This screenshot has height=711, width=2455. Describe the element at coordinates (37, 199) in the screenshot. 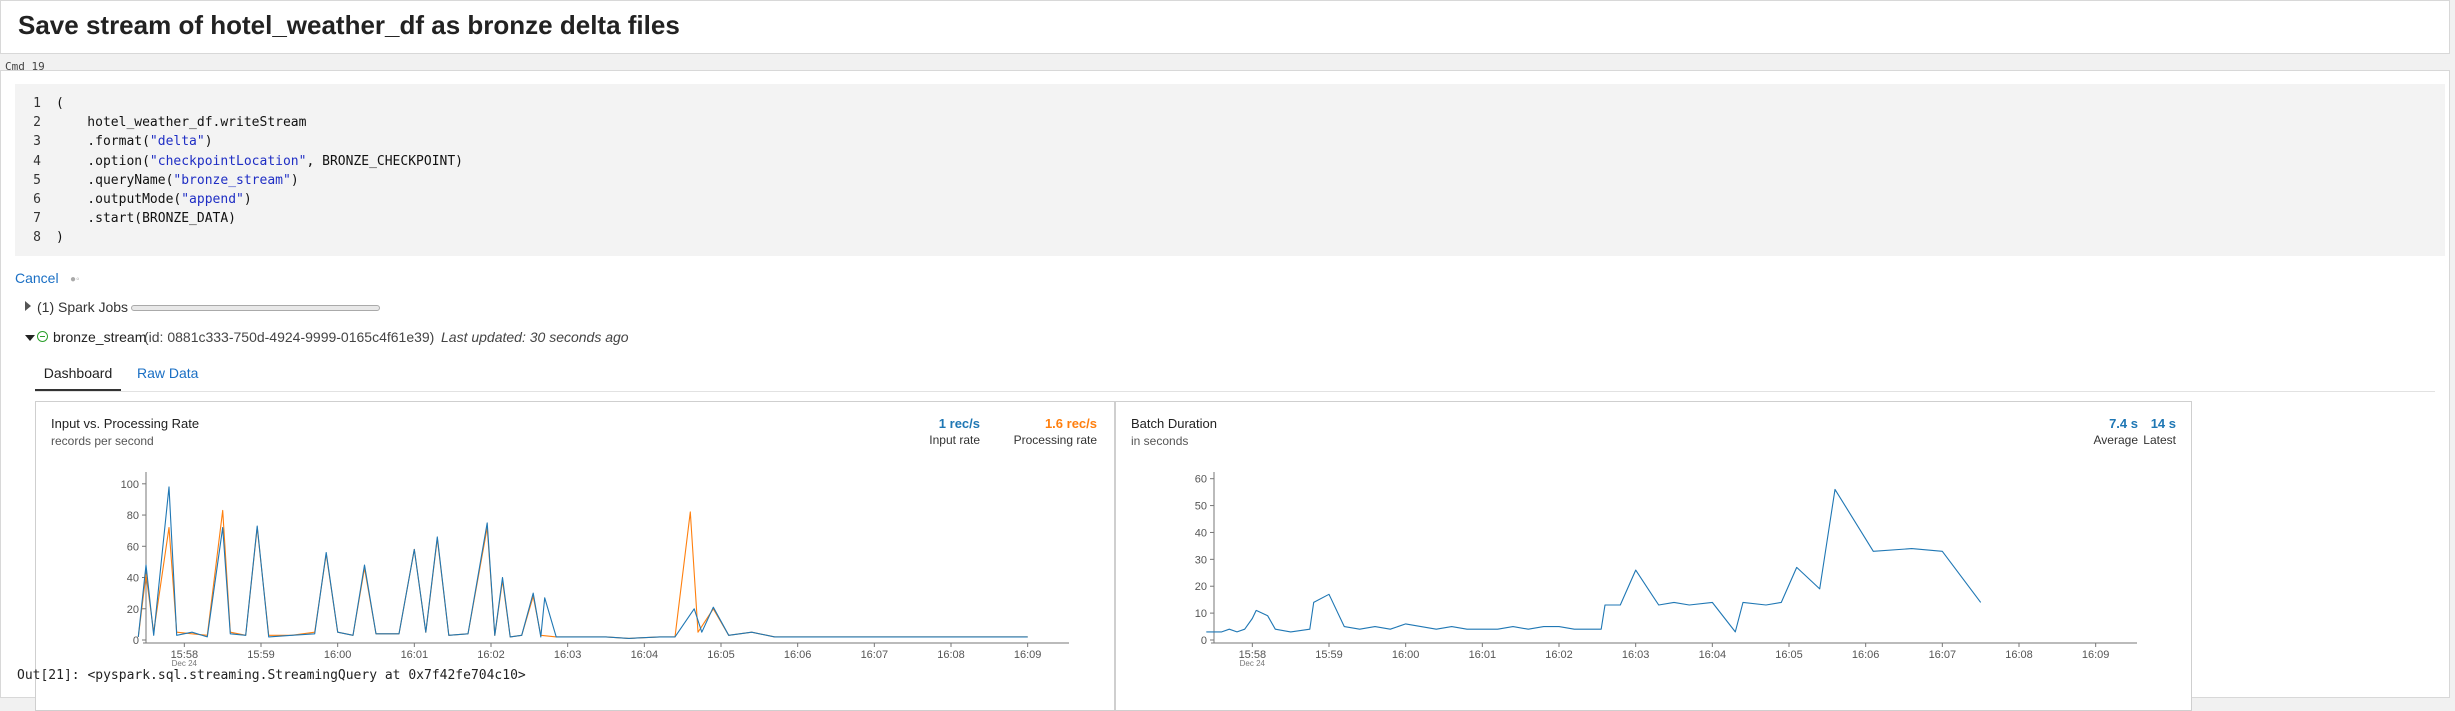

I see `line-number: 6` at that location.